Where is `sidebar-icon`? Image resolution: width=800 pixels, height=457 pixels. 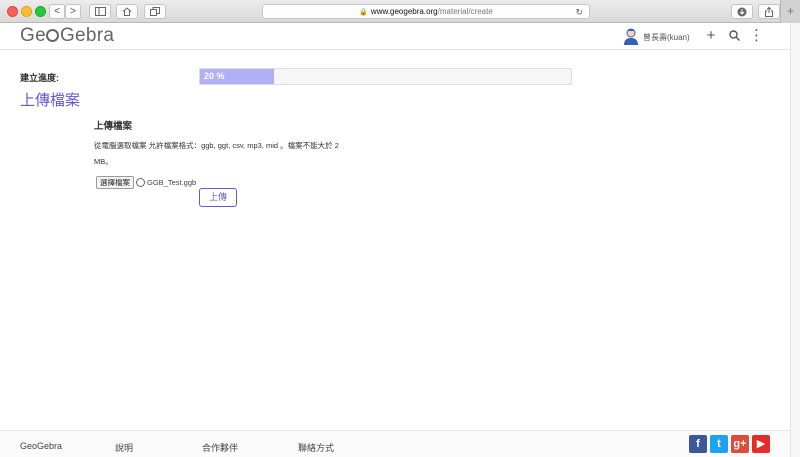 sidebar-icon is located at coordinates (100, 11).